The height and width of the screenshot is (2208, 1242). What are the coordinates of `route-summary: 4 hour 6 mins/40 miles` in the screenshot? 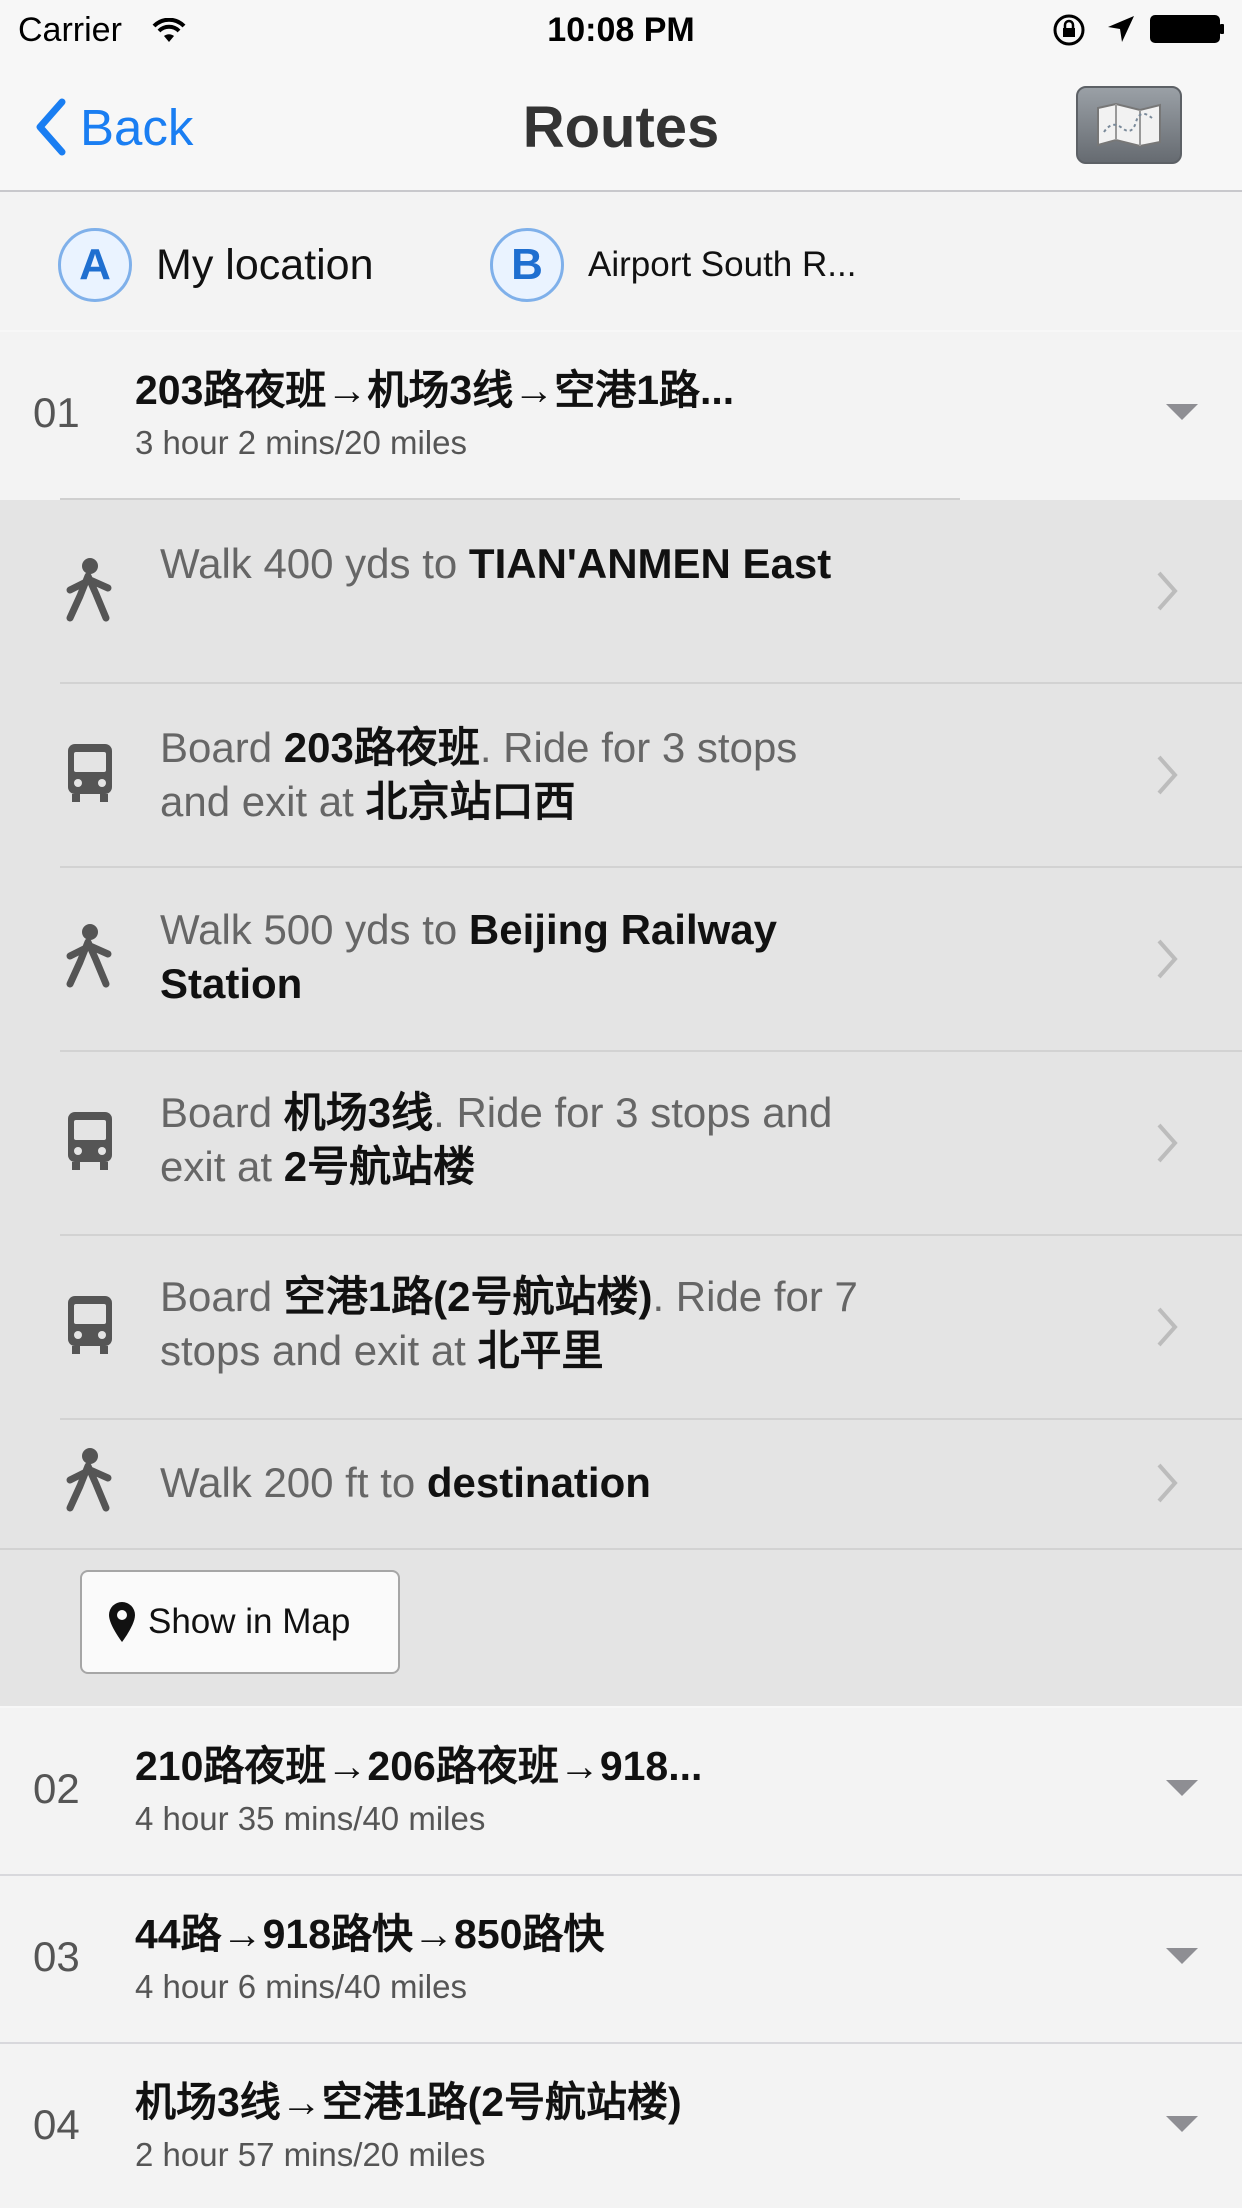 It's located at (301, 1986).